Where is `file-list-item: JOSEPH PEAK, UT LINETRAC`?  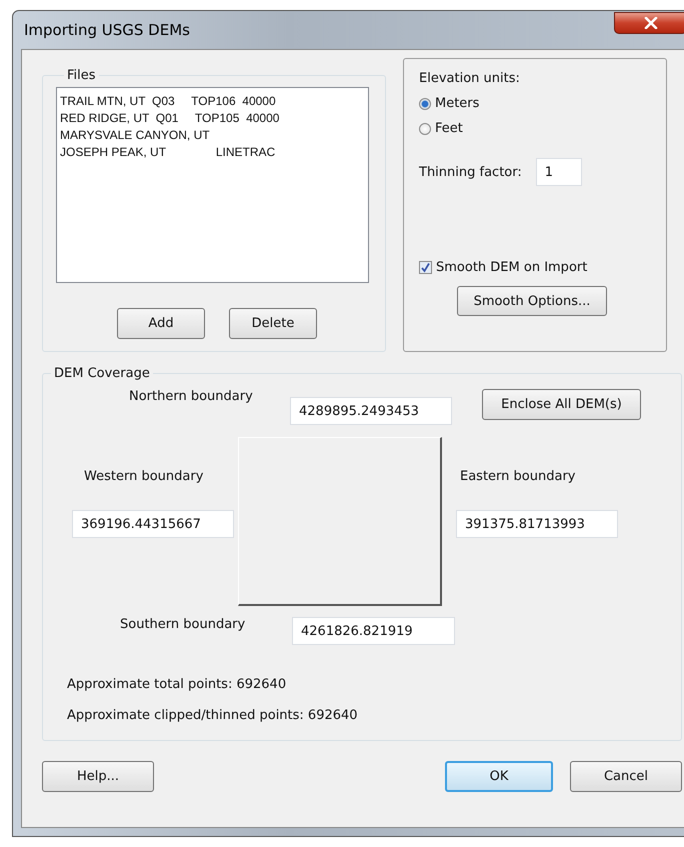 file-list-item: JOSEPH PEAK, UT LINETRAC is located at coordinates (212, 152).